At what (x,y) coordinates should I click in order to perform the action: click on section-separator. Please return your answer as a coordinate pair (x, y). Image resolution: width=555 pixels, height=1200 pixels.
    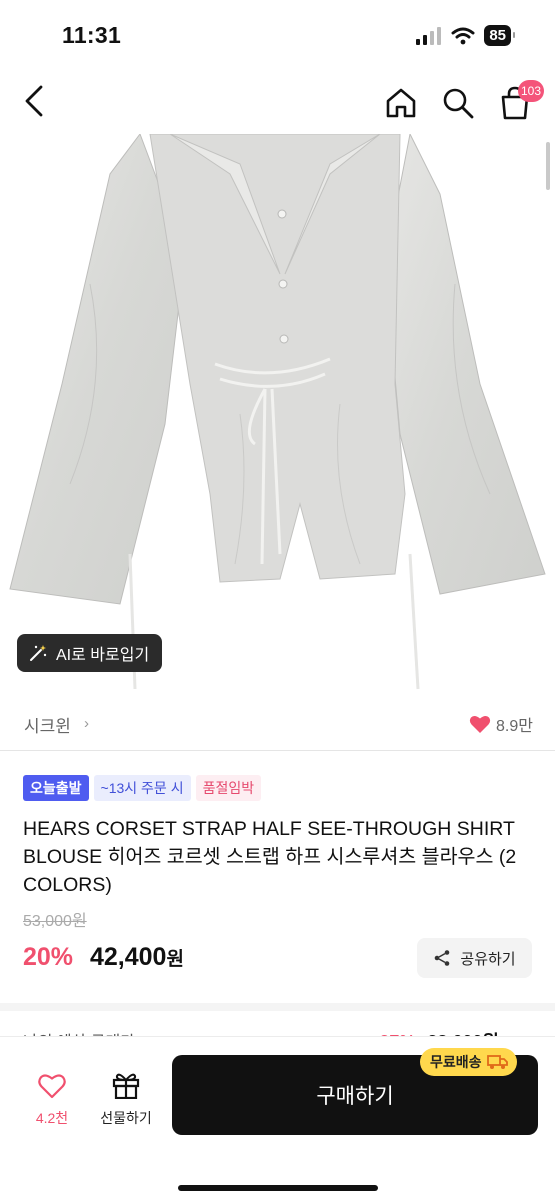
    Looking at the image, I should click on (277, 1007).